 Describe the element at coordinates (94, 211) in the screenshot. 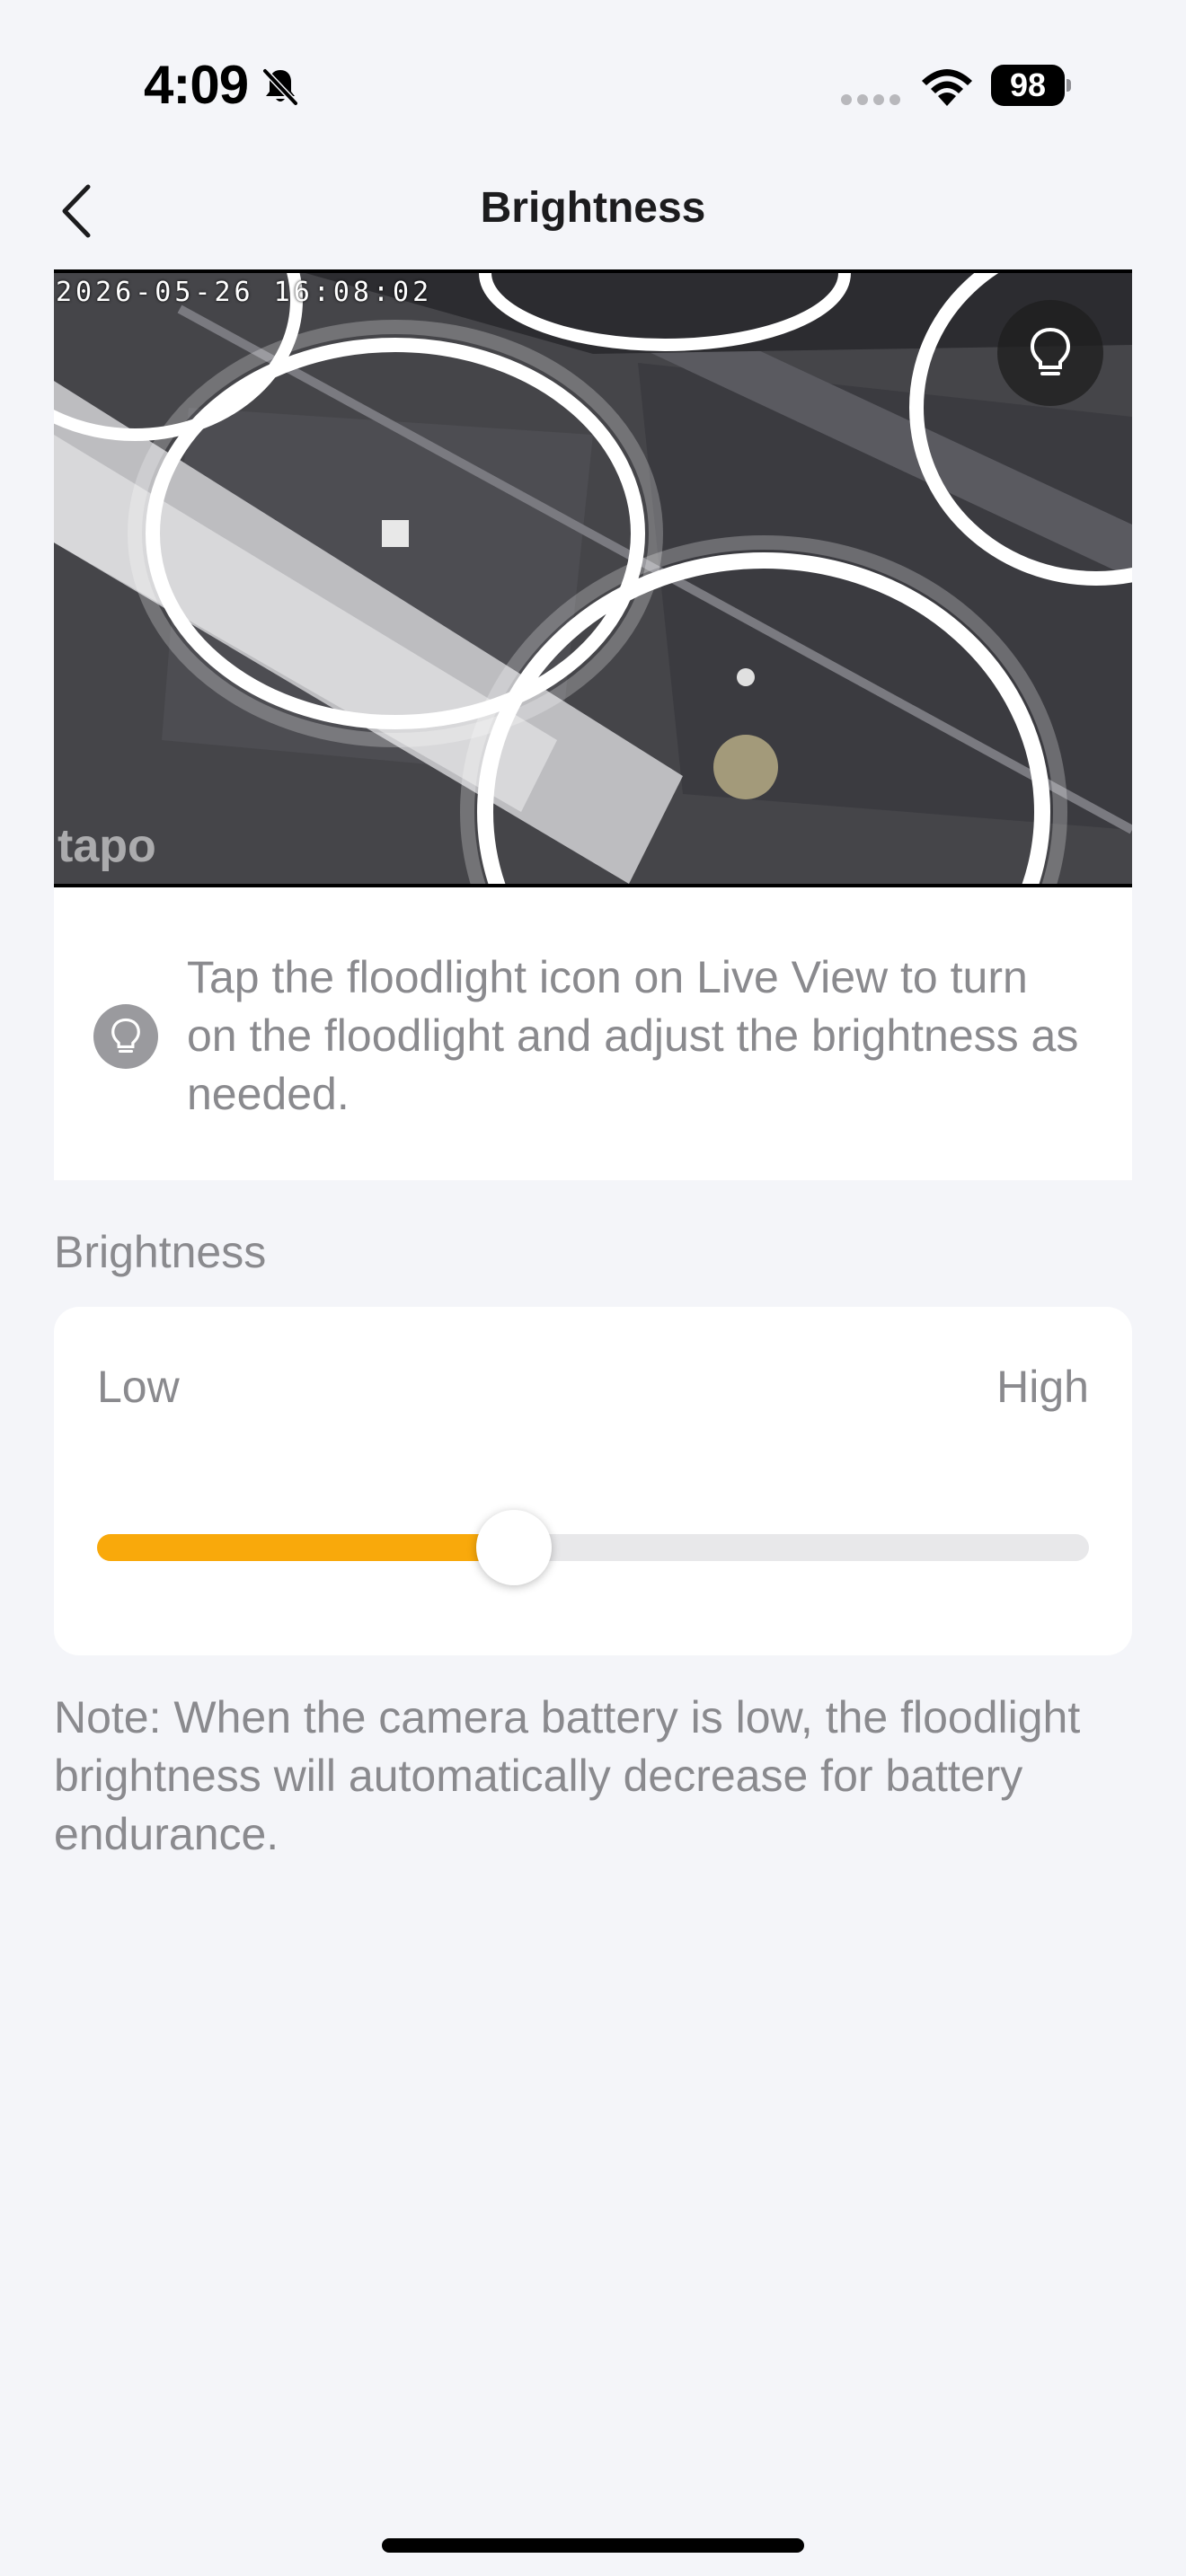

I see `back-button` at that location.